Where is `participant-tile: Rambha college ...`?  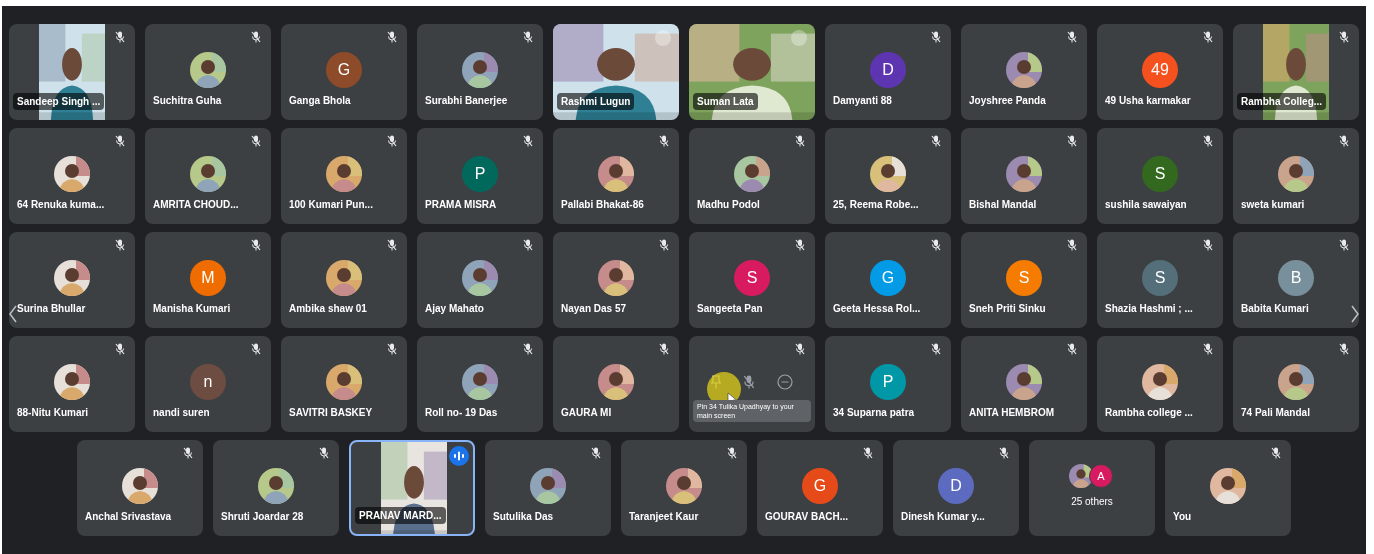 participant-tile: Rambha college ... is located at coordinates (1160, 384).